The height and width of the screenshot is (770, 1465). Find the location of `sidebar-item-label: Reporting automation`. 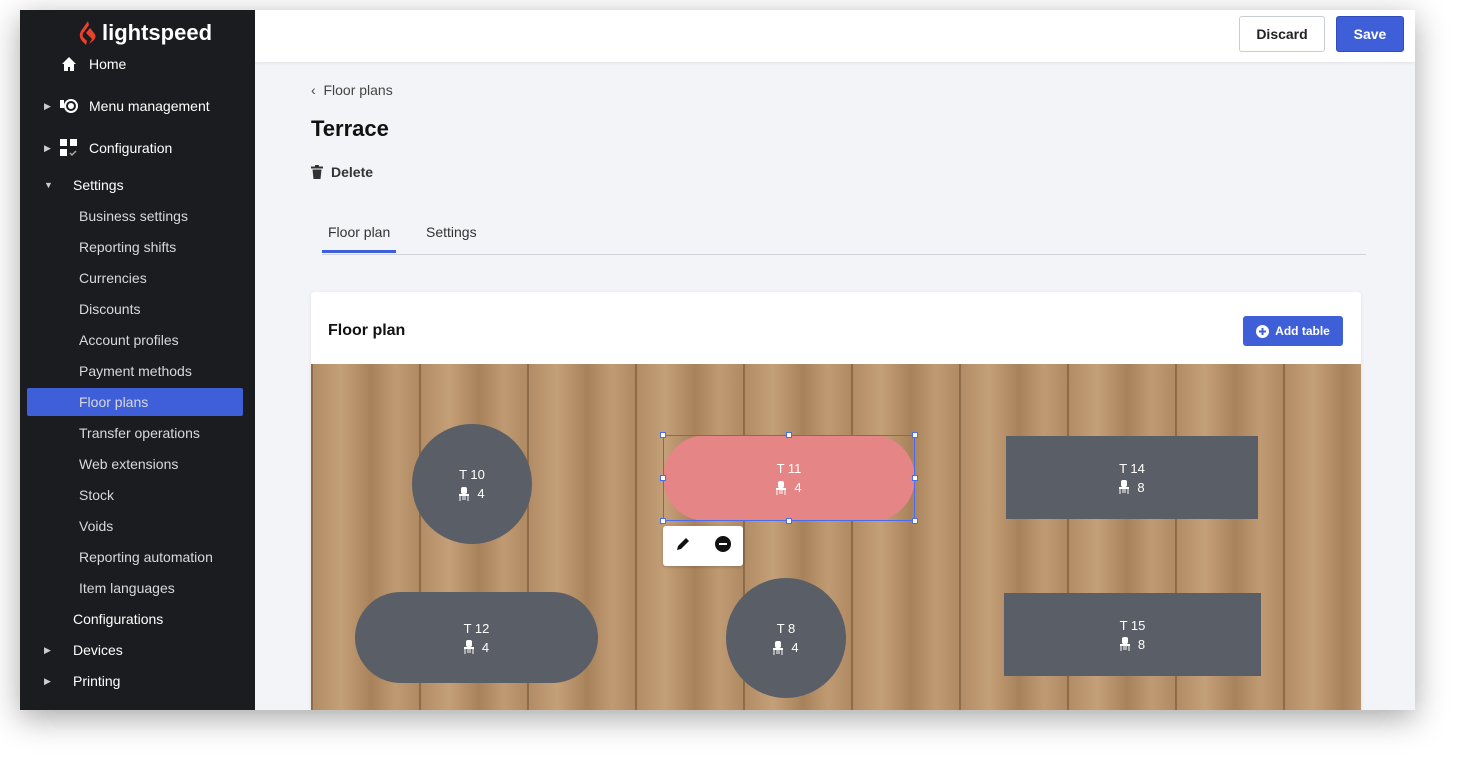

sidebar-item-label: Reporting automation is located at coordinates (146, 557).